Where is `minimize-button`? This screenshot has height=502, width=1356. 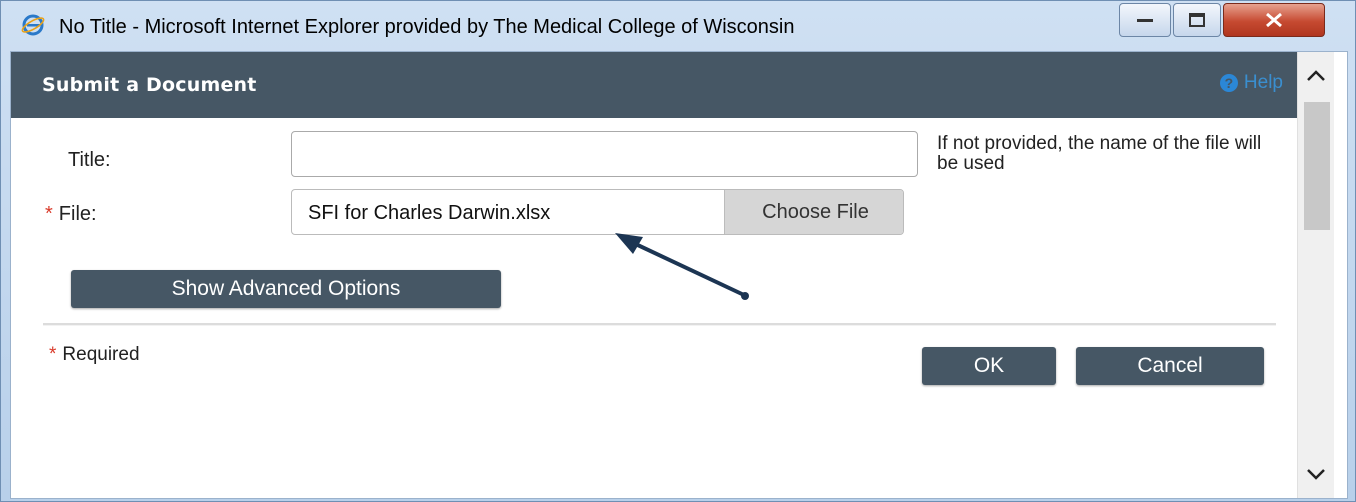 minimize-button is located at coordinates (1145, 20).